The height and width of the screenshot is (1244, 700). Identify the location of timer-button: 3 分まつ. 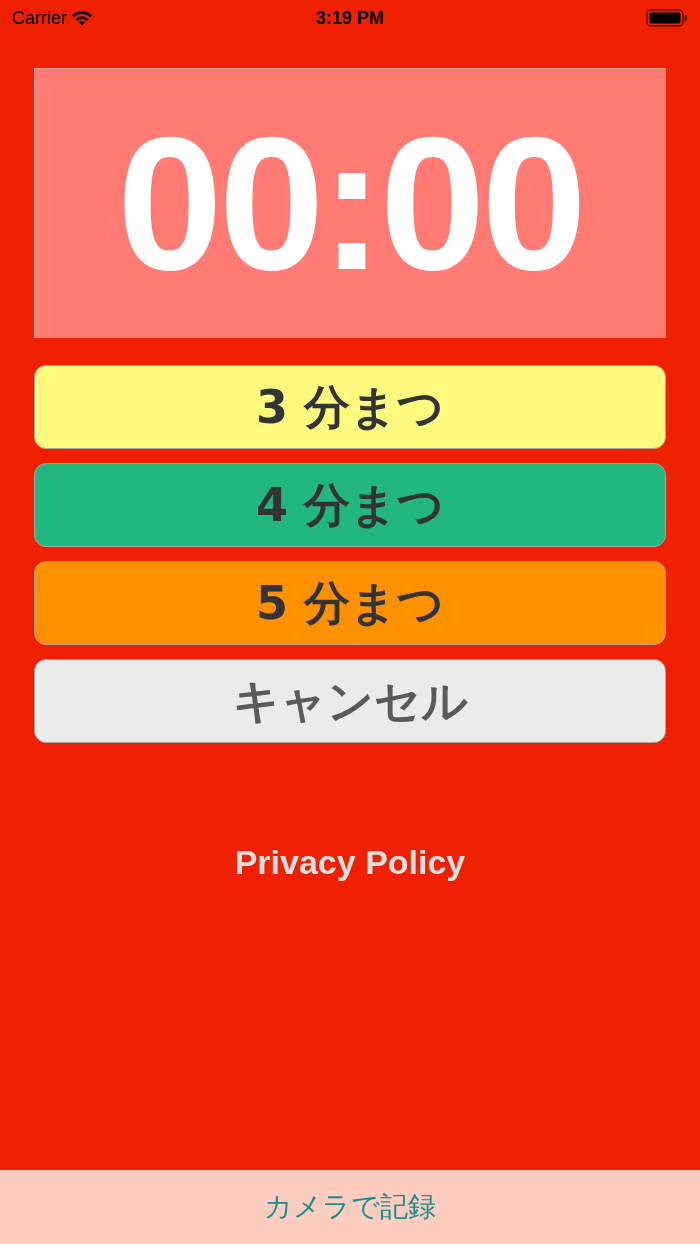
(350, 407).